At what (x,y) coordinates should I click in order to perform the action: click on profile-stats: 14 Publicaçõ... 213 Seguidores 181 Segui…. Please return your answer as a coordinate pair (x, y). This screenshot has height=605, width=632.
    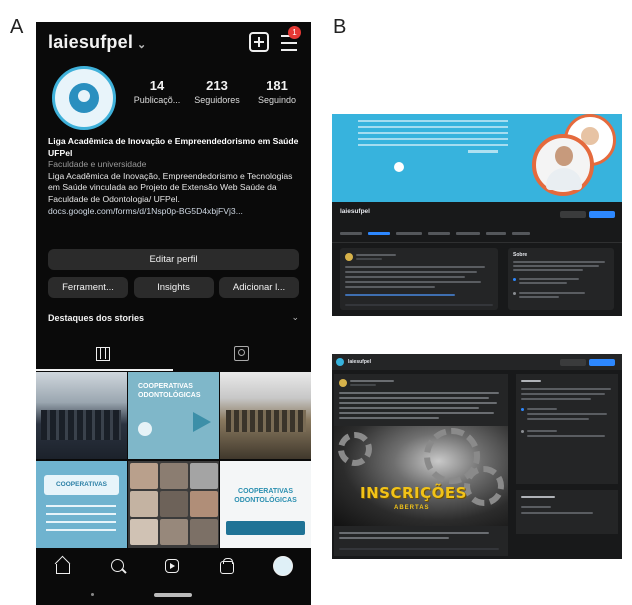
    Looking at the image, I should click on (217, 91).